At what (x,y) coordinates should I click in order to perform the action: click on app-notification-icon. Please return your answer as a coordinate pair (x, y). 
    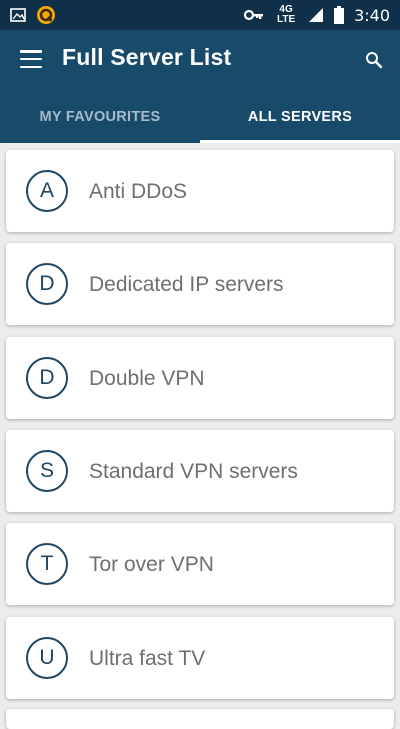
    Looking at the image, I should click on (46, 15).